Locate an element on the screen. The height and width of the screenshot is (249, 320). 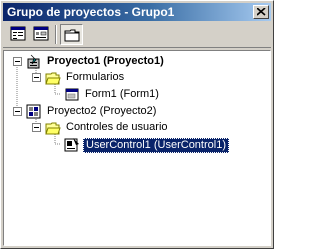
close-button is located at coordinates (261, 12).